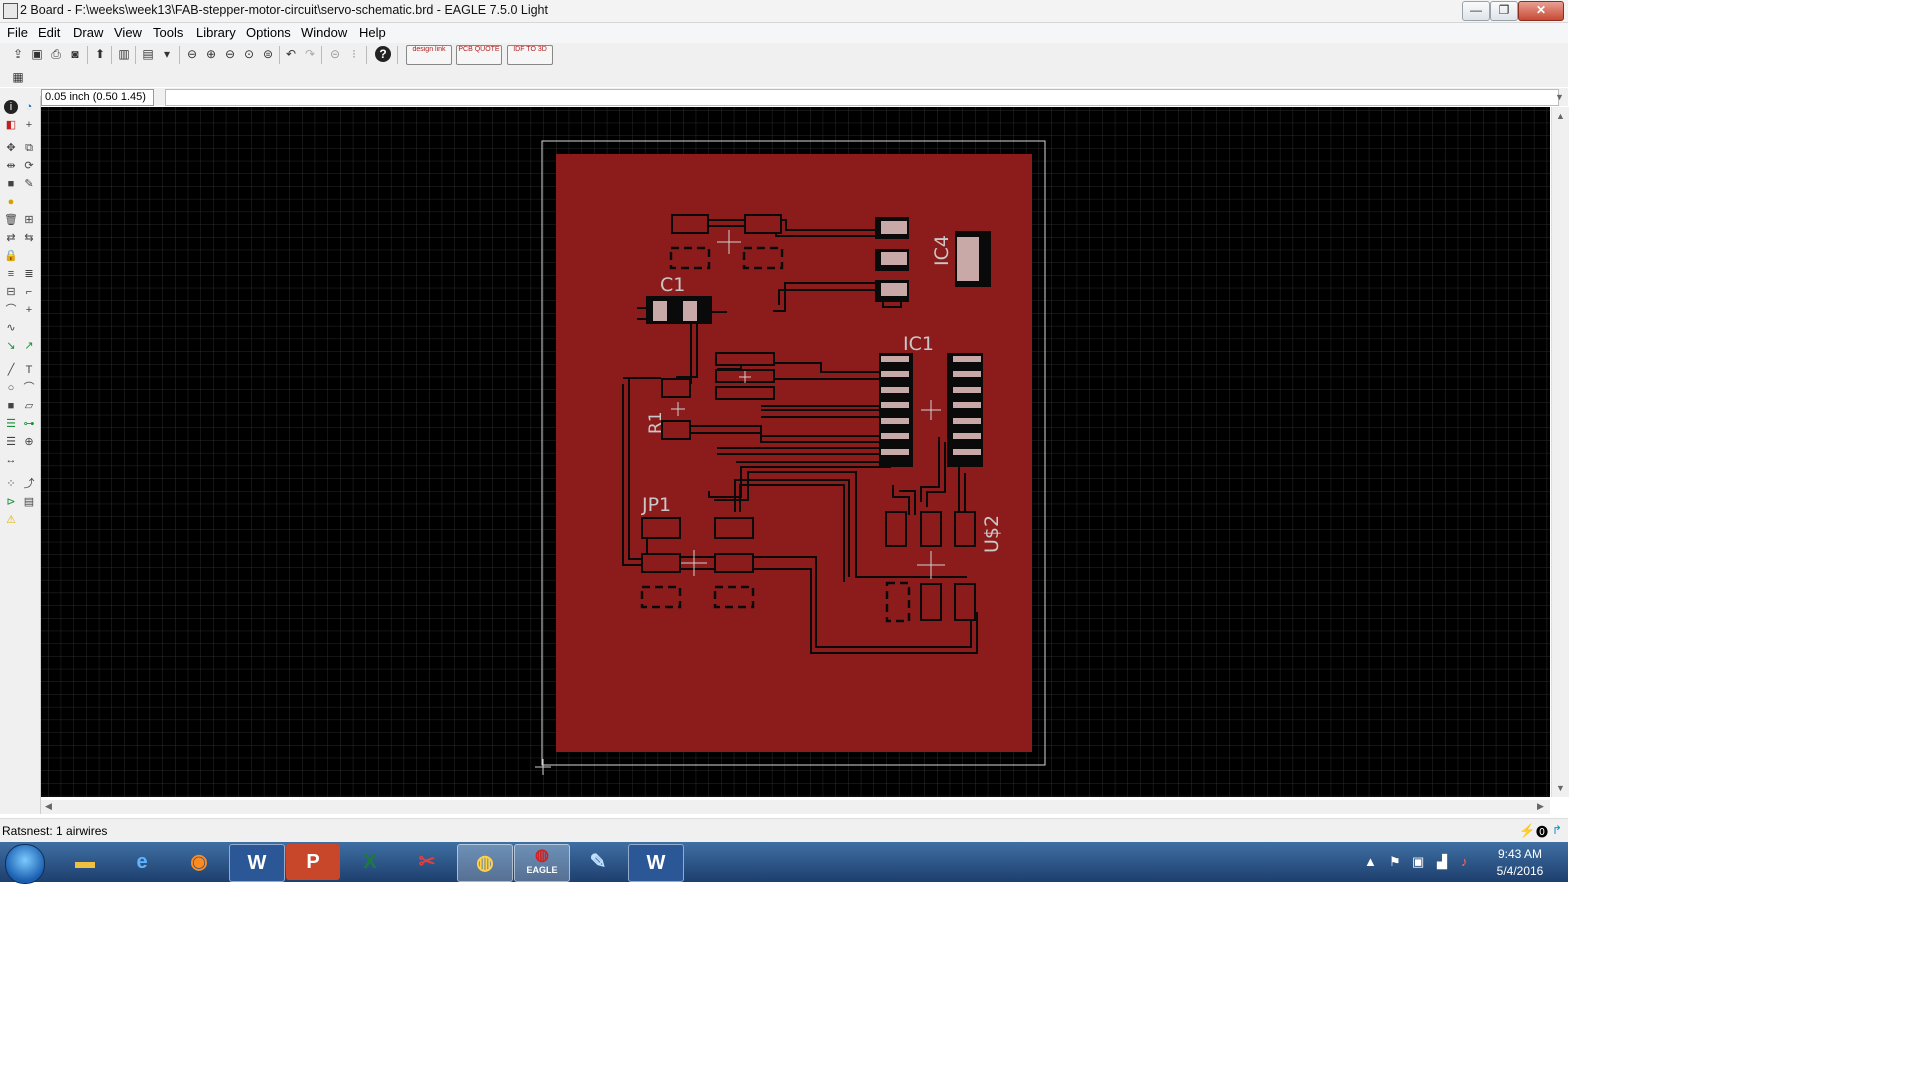 The image size is (1920, 1080). I want to click on paste-icon: ●, so click(11, 202).